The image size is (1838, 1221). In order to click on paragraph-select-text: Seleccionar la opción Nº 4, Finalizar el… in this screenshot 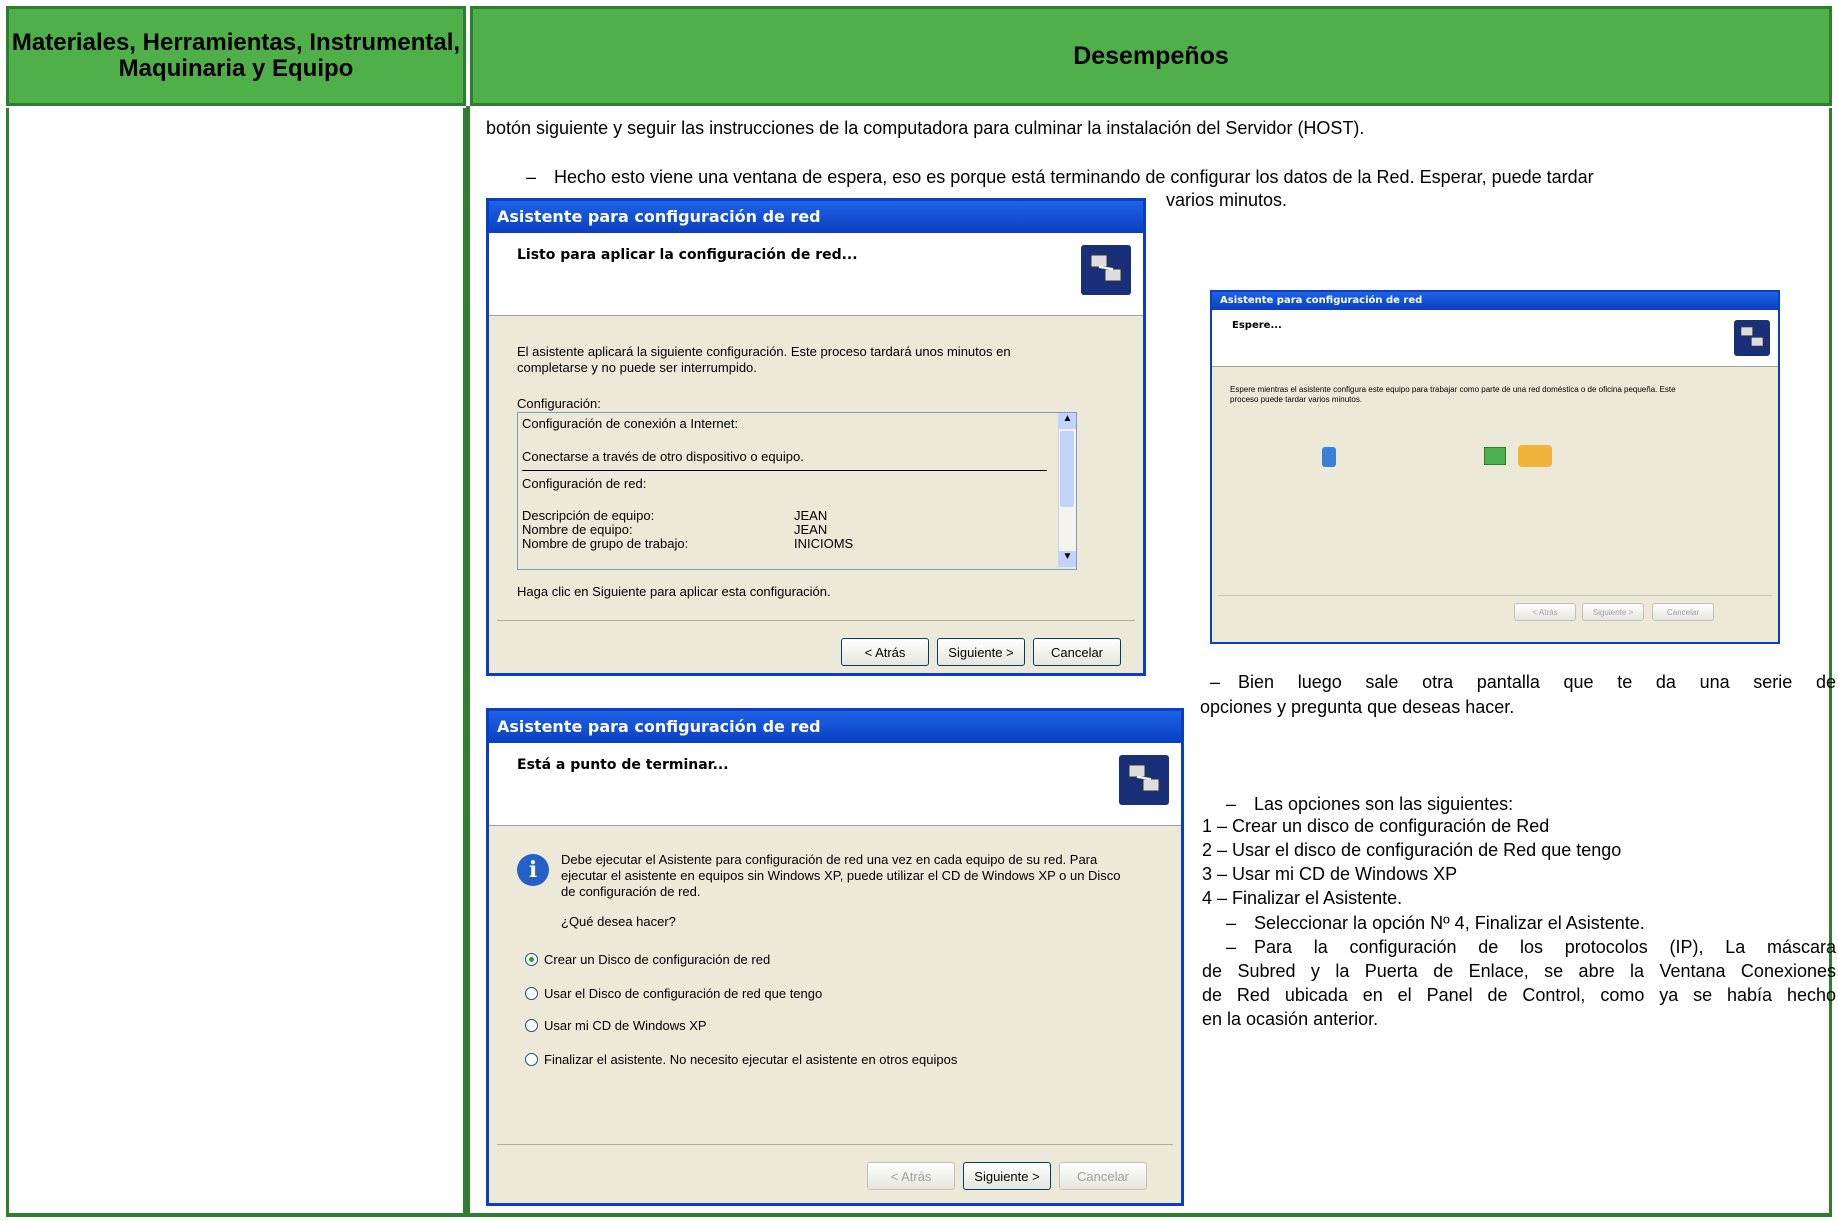, I will do `click(1449, 923)`.